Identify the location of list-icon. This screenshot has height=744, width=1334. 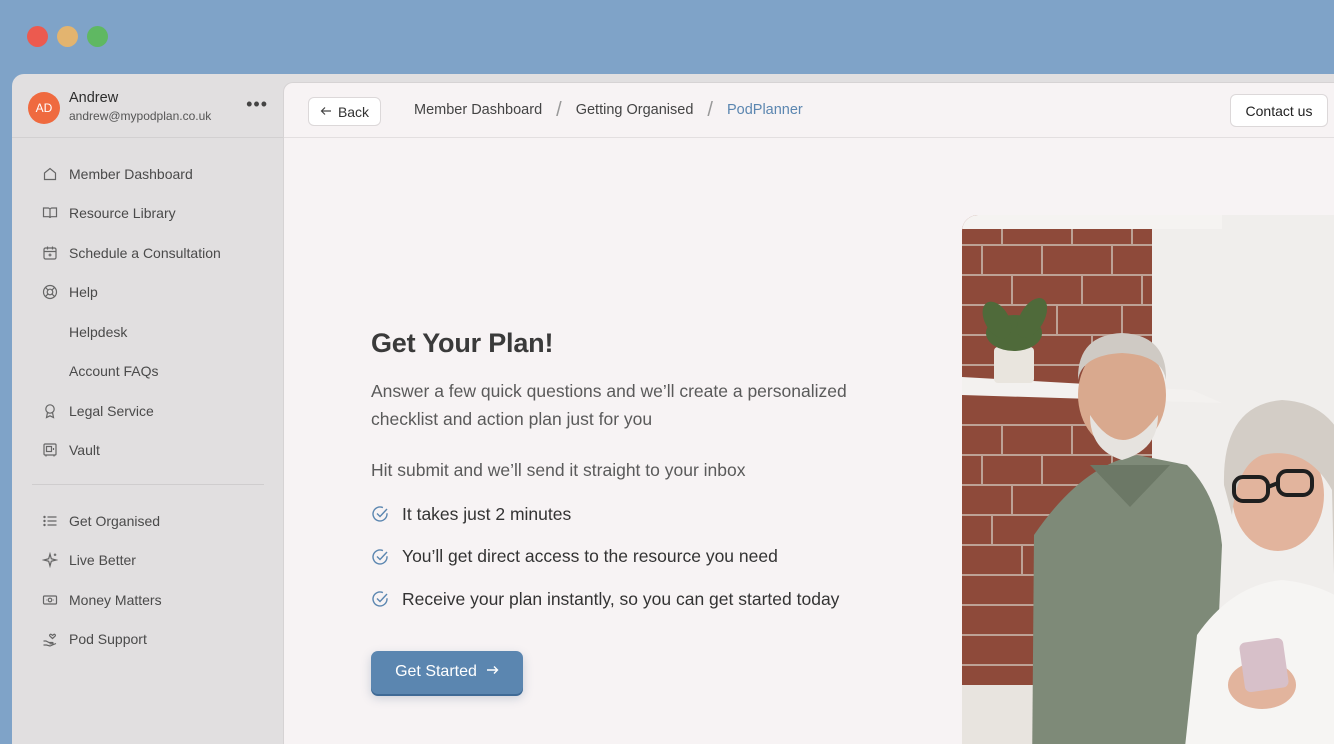
(50, 521).